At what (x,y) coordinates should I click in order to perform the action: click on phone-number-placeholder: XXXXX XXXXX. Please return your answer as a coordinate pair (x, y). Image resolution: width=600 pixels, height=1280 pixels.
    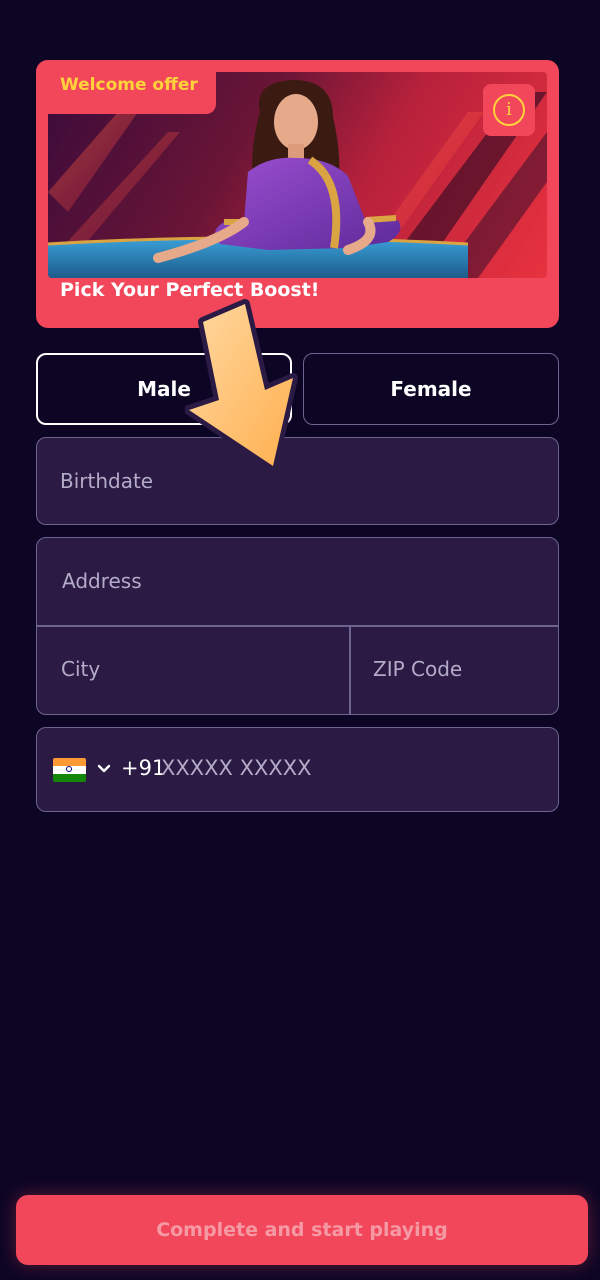
    Looking at the image, I should click on (236, 768).